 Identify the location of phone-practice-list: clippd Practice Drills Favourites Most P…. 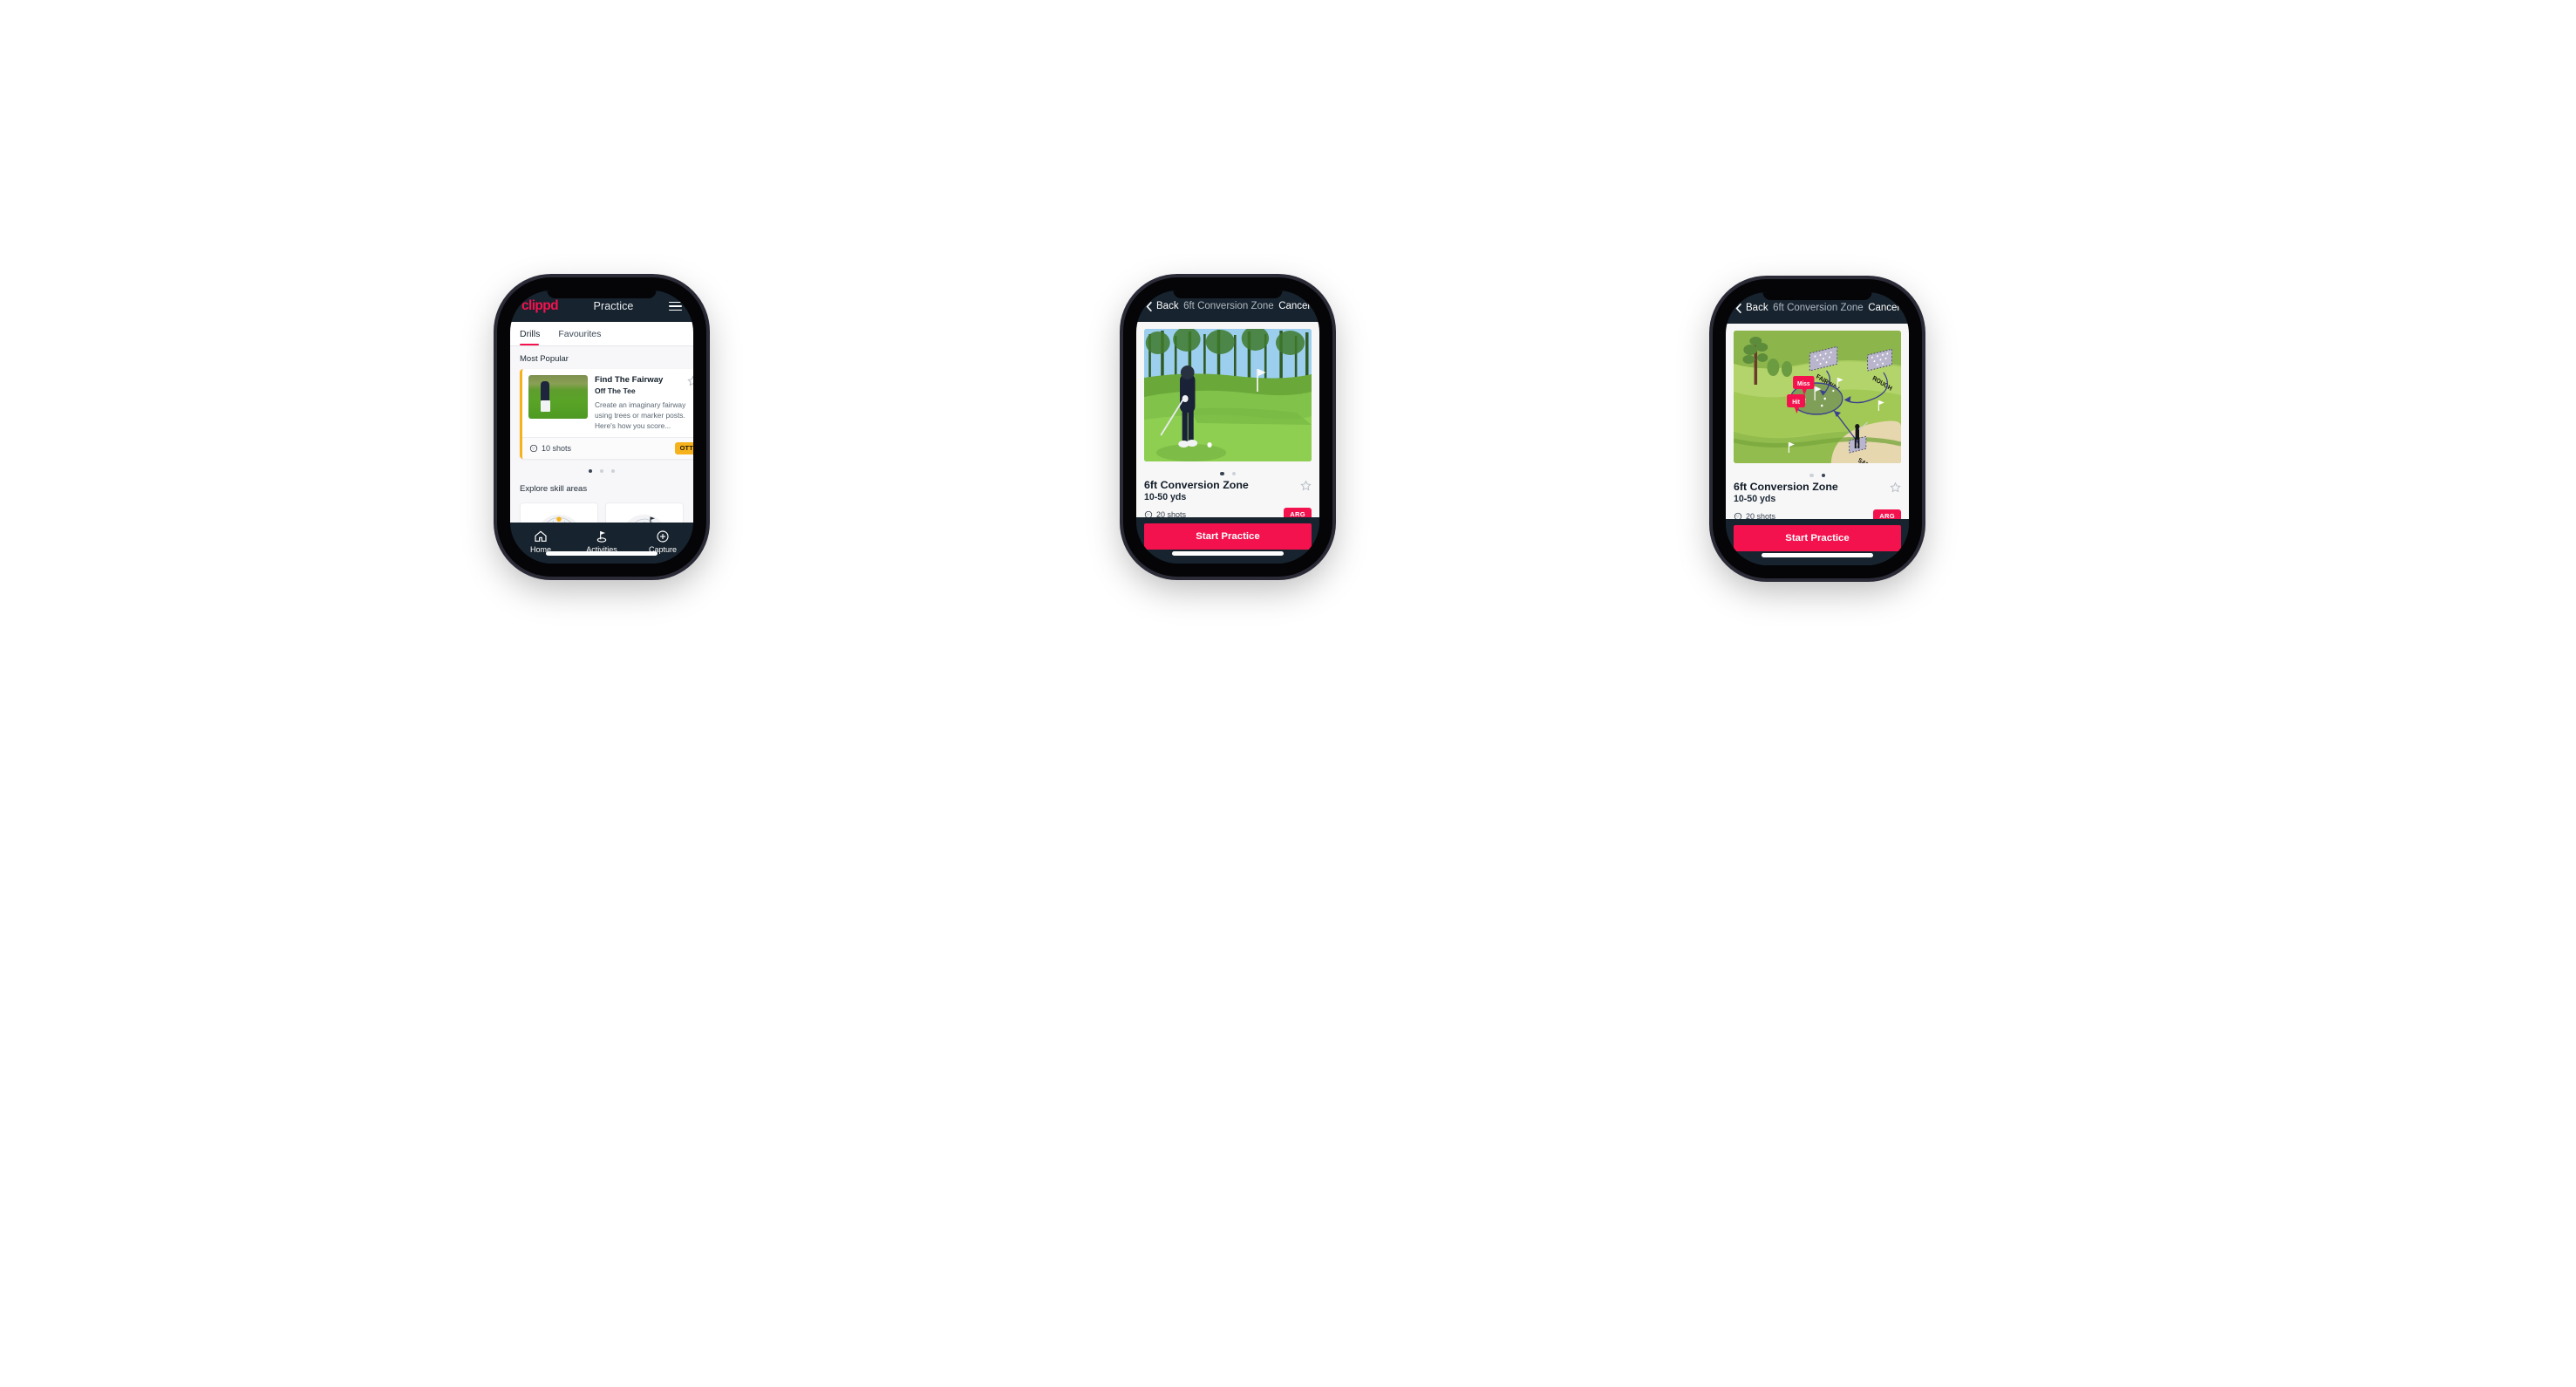
(601, 427).